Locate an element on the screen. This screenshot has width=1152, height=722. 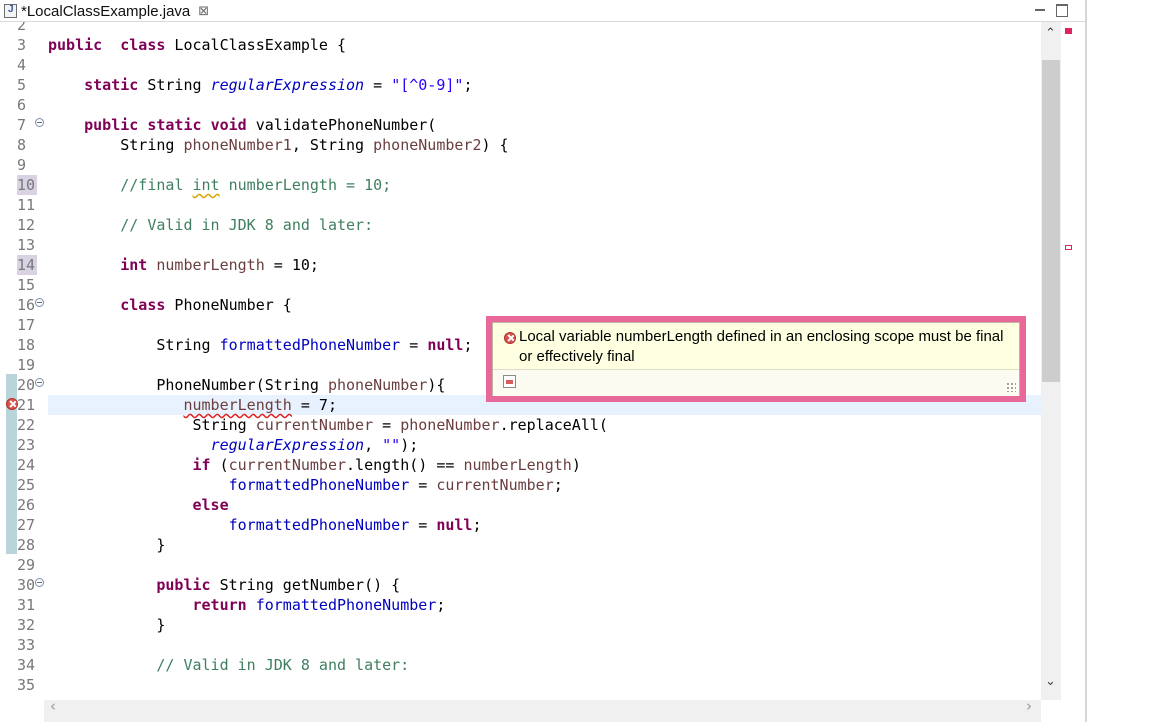
code-token: PhoneNumber(String is located at coordinates (188, 385).